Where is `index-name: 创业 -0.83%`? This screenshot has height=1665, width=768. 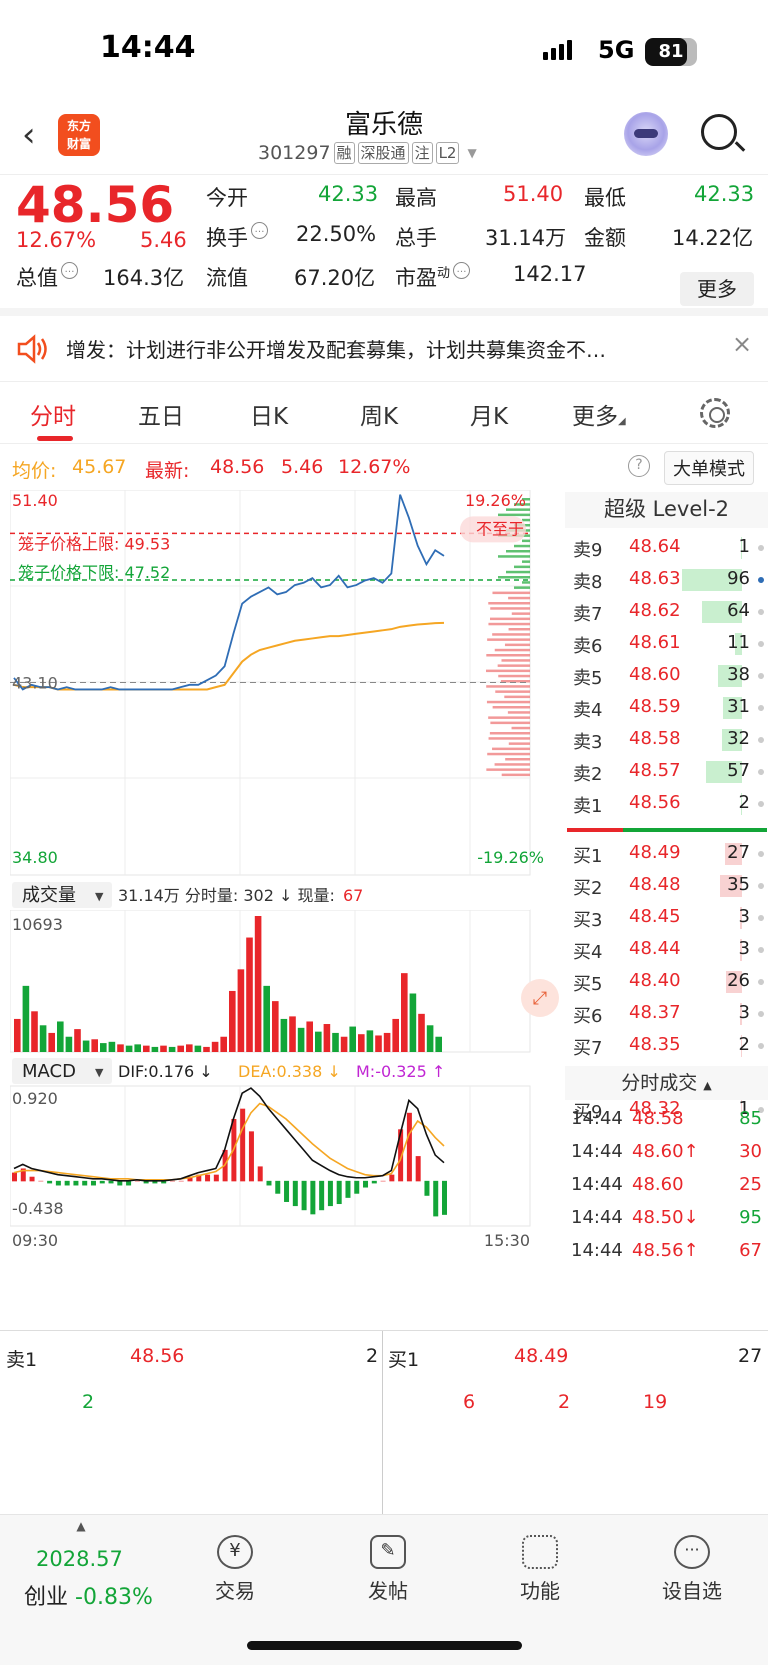 index-name: 创业 -0.83% is located at coordinates (88, 1595).